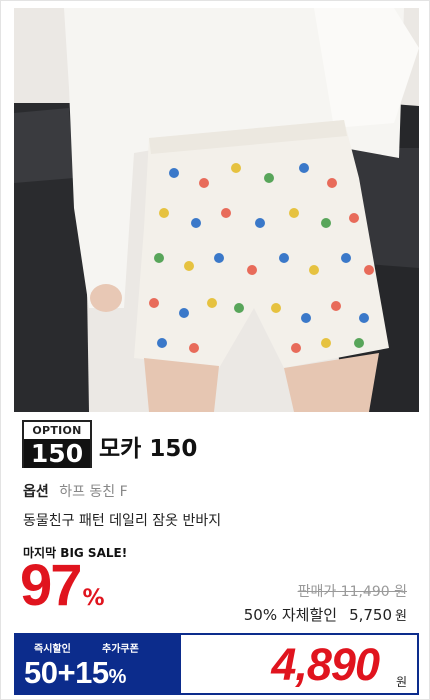  Describe the element at coordinates (325, 664) in the screenshot. I see `final-price: 4,890` at that location.